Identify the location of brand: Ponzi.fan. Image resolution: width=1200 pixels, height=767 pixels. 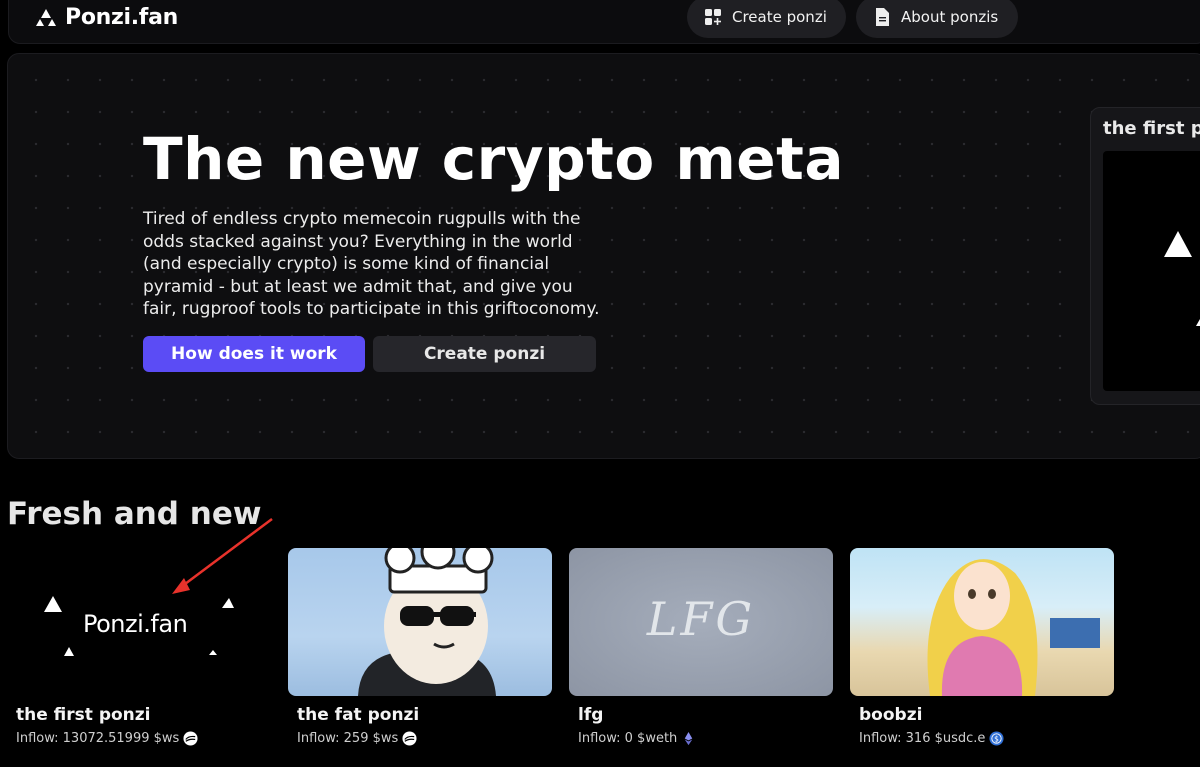
(106, 17).